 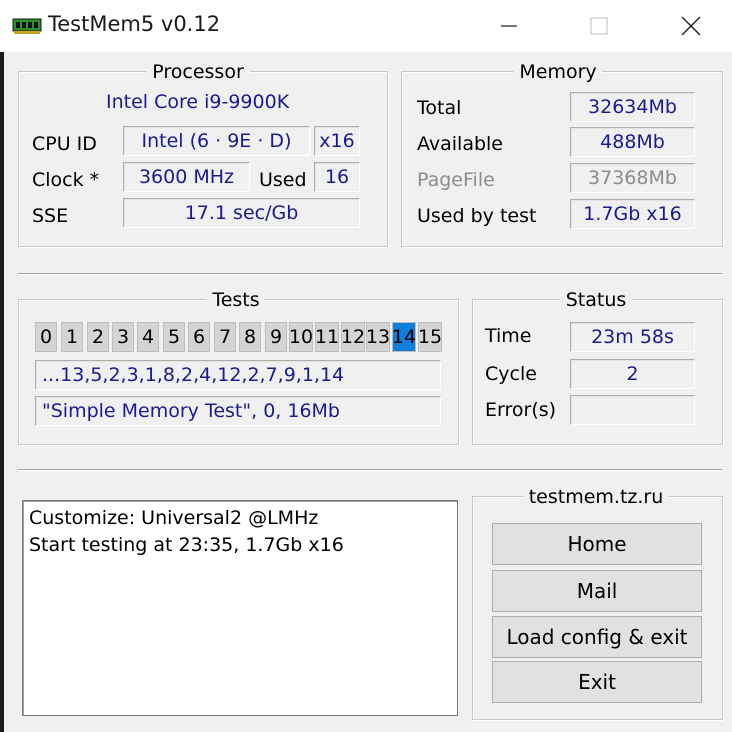 I want to click on test-chip: 12, so click(x=353, y=337).